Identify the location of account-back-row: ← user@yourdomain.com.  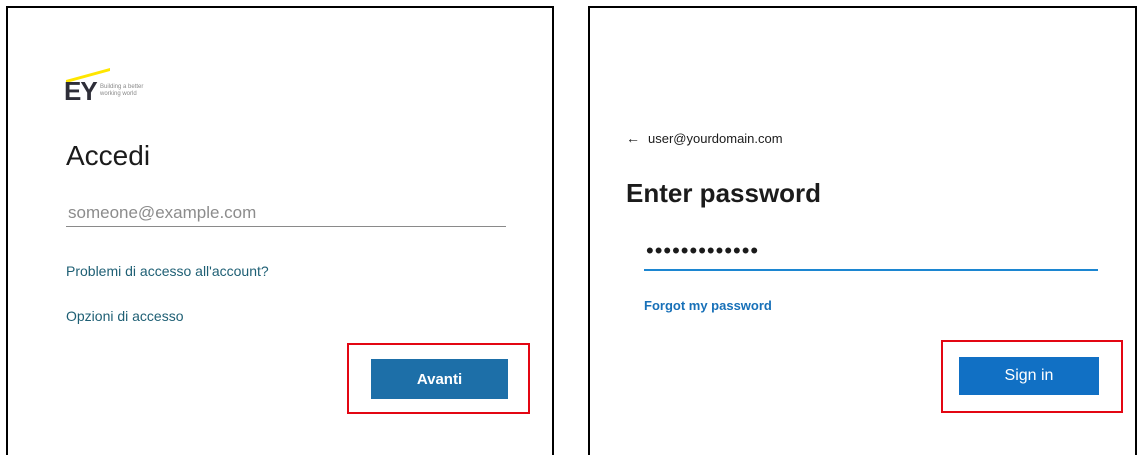
(704, 138).